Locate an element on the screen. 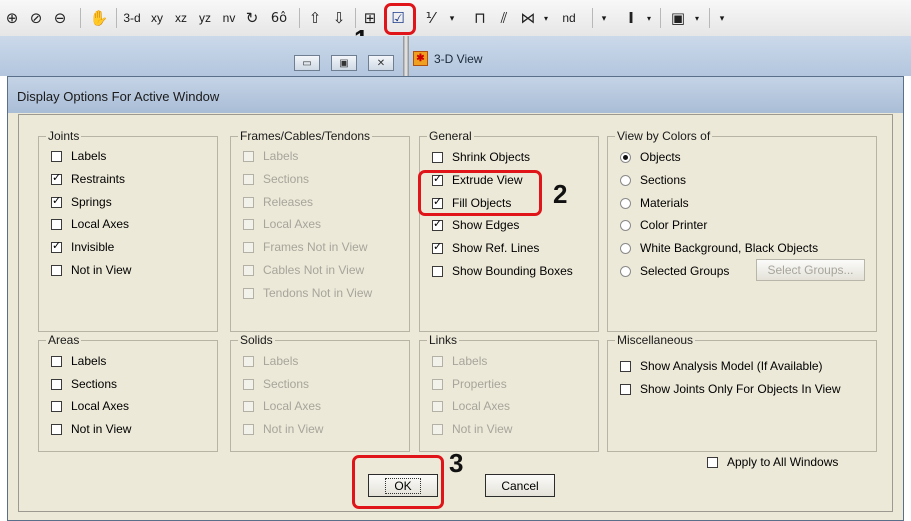 This screenshot has width=911, height=521. joints-not-in-view-checkbox: Not in View is located at coordinates (91, 270).